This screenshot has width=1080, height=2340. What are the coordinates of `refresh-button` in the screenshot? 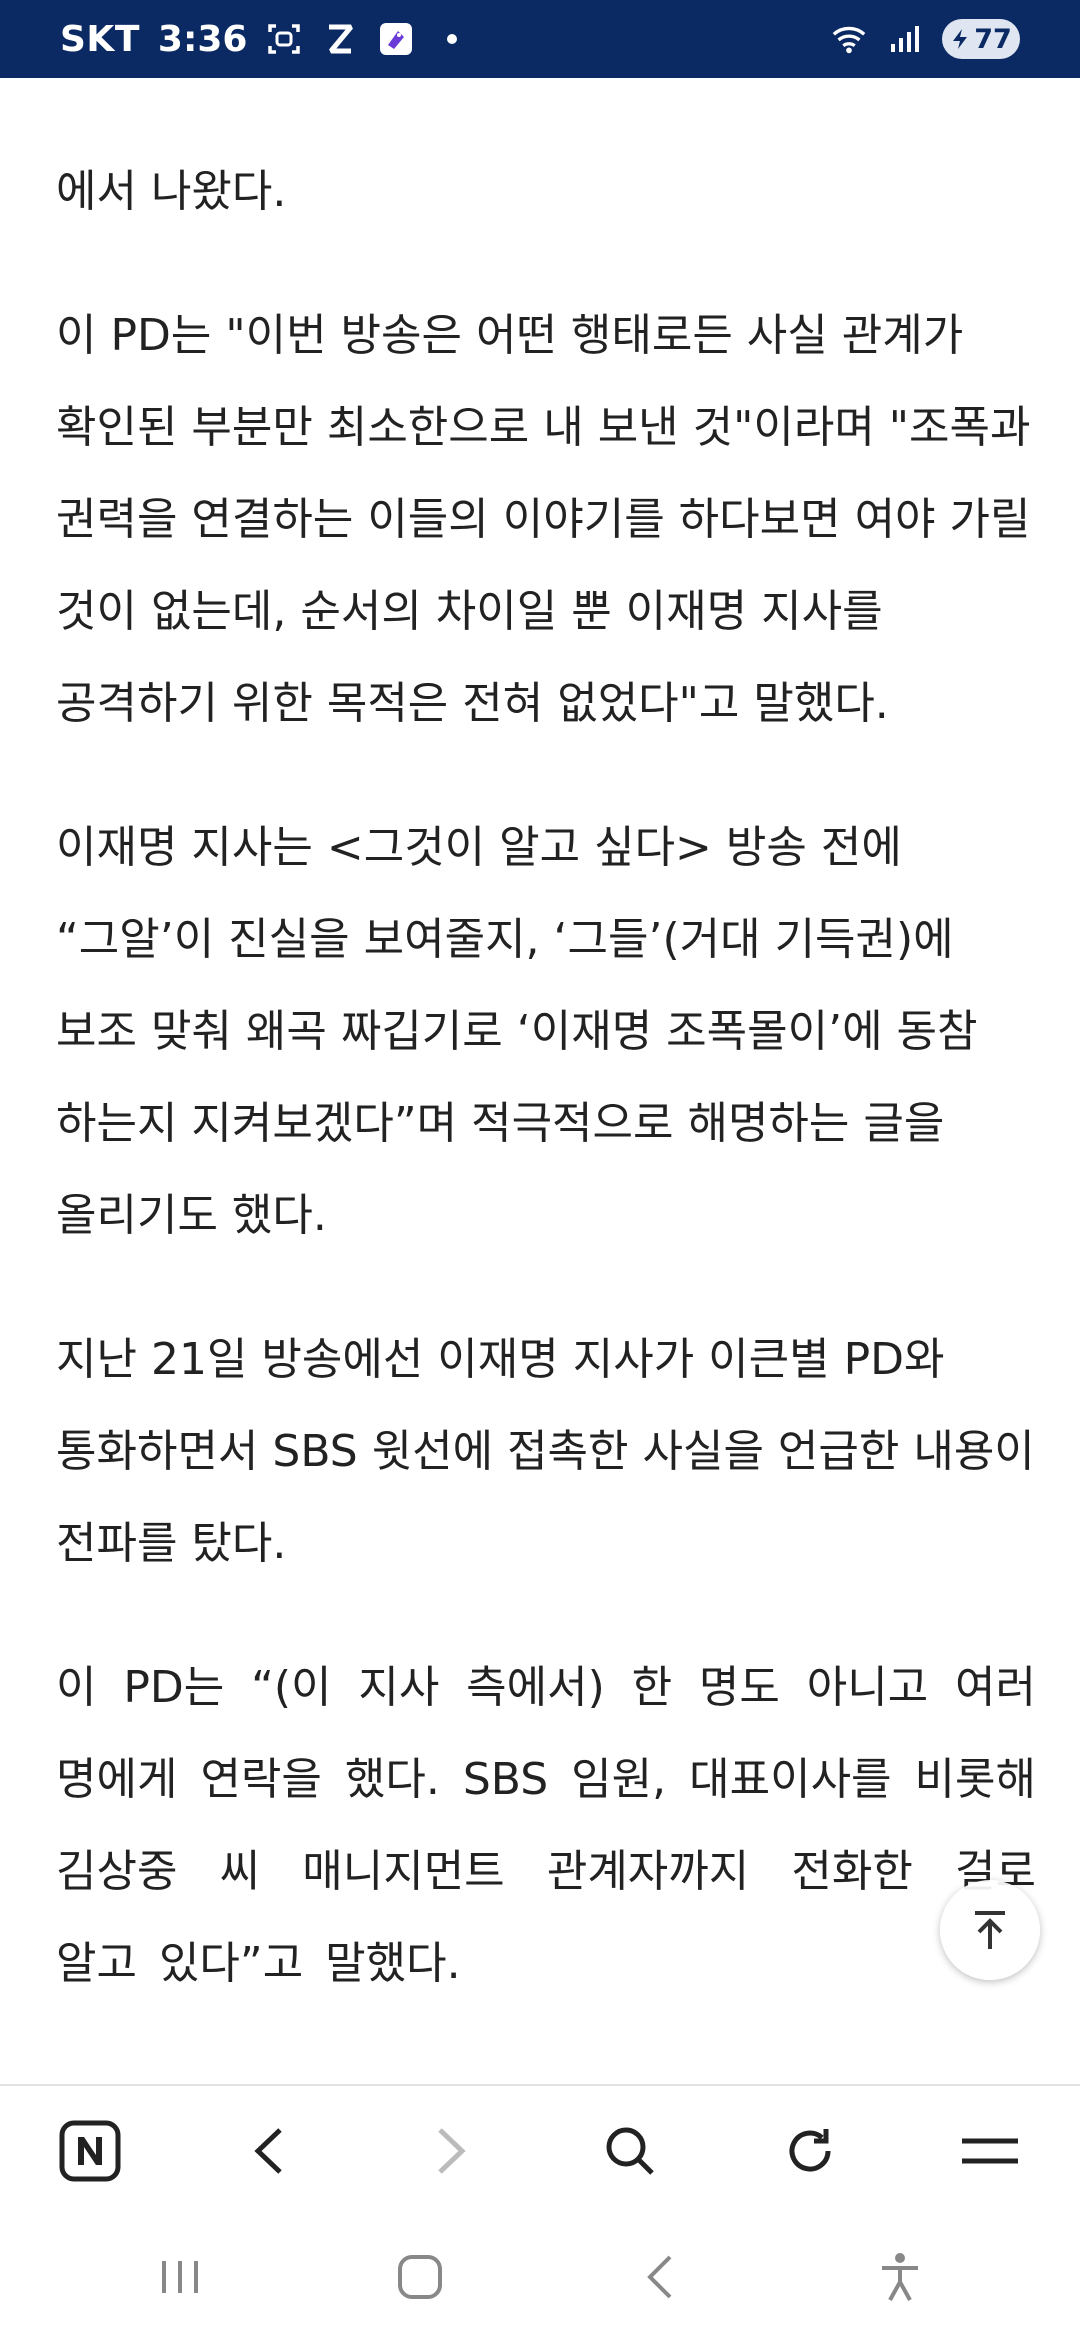 It's located at (810, 2151).